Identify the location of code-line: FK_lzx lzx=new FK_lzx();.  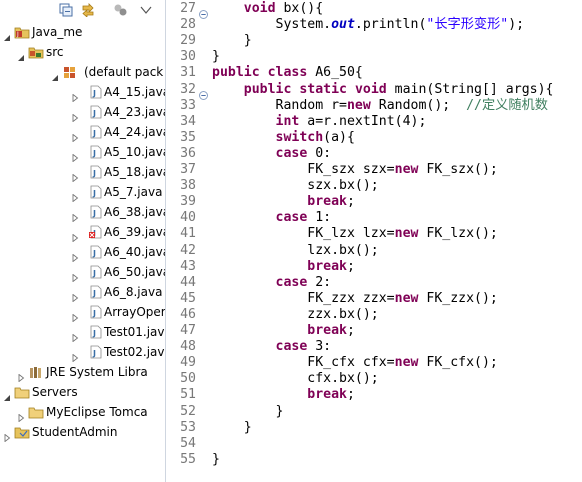
(355, 234).